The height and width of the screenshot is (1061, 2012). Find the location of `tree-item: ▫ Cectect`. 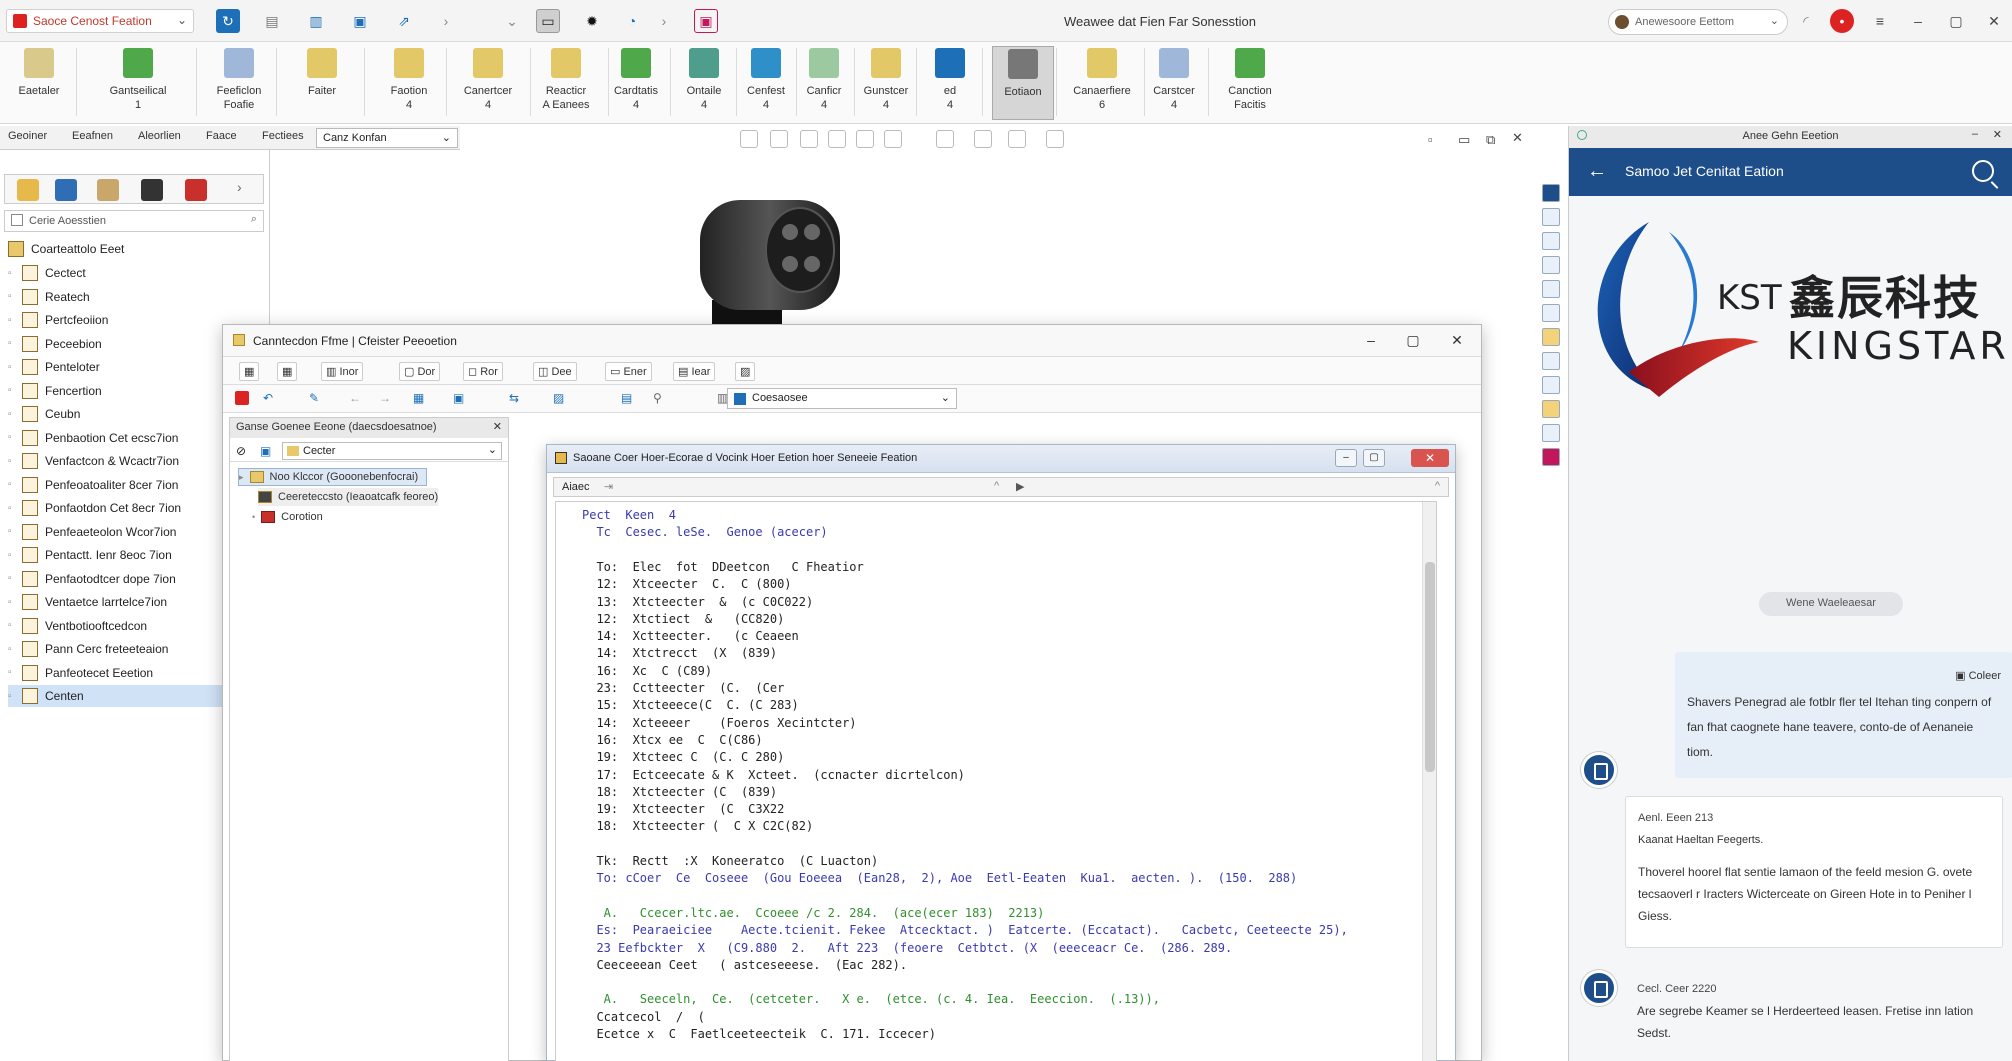

tree-item: ▫ Cectect is located at coordinates (138, 273).